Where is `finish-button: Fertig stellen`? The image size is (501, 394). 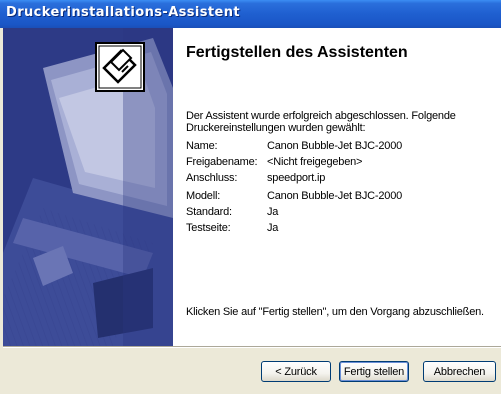
finish-button: Fertig stellen is located at coordinates (374, 371).